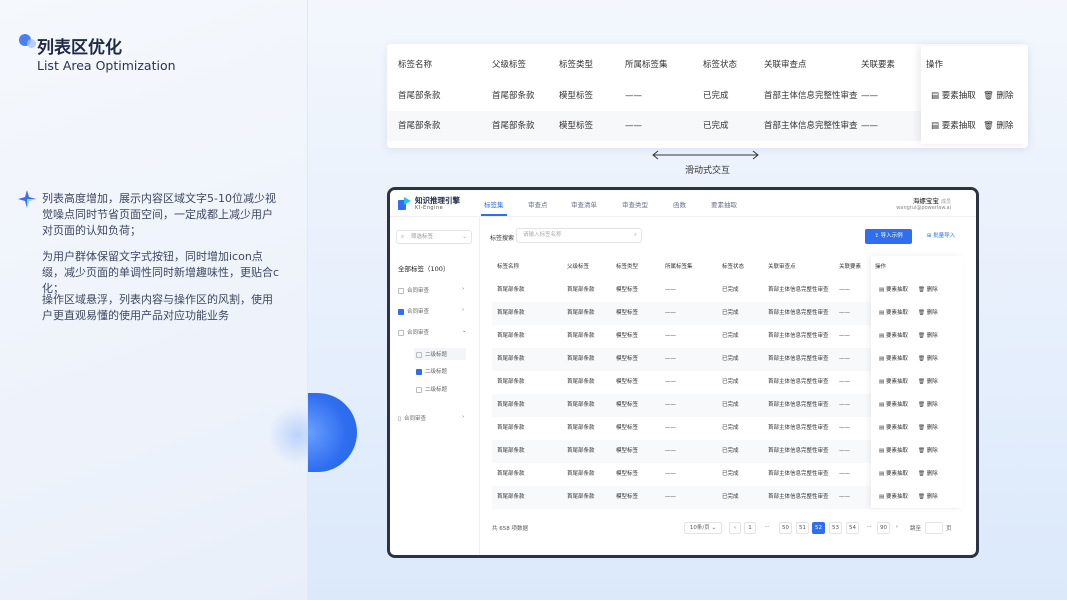 The image size is (1067, 600). Describe the element at coordinates (724, 204) in the screenshot. I see `tab-element-extract: 要素抽取` at that location.